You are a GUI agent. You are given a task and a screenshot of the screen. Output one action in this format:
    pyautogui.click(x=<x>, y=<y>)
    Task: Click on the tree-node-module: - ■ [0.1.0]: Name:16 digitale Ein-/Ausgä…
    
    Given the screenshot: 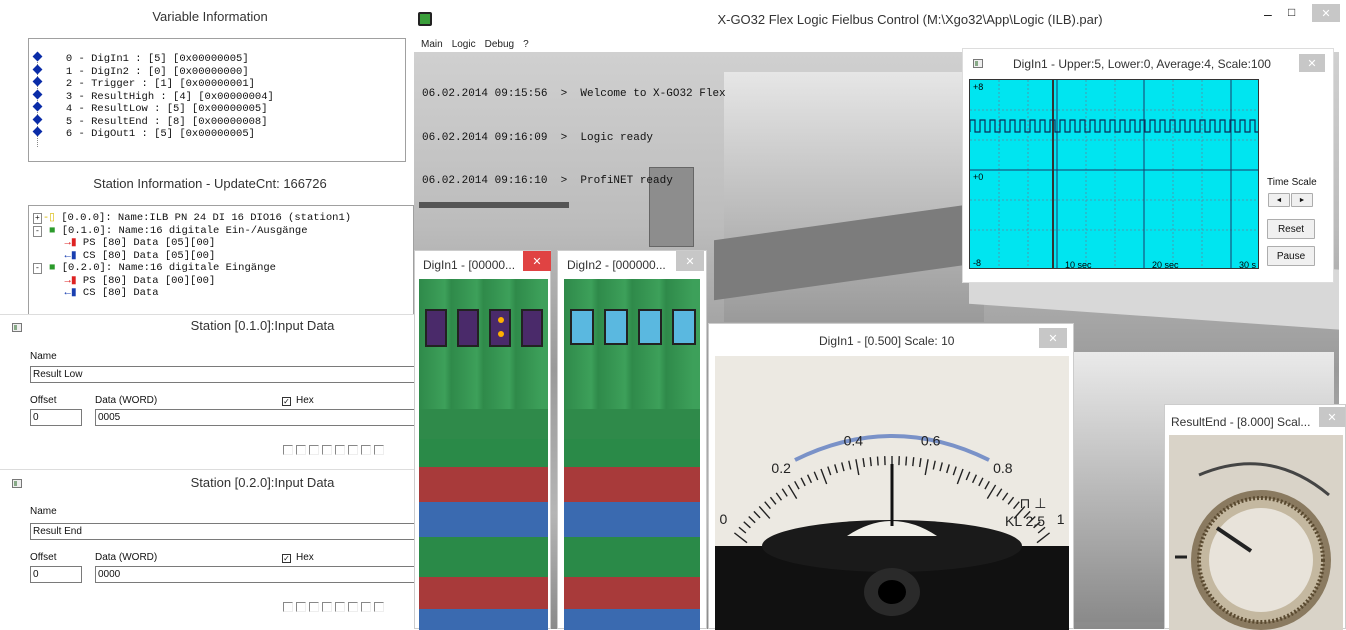 What is the action you would take?
    pyautogui.click(x=223, y=231)
    